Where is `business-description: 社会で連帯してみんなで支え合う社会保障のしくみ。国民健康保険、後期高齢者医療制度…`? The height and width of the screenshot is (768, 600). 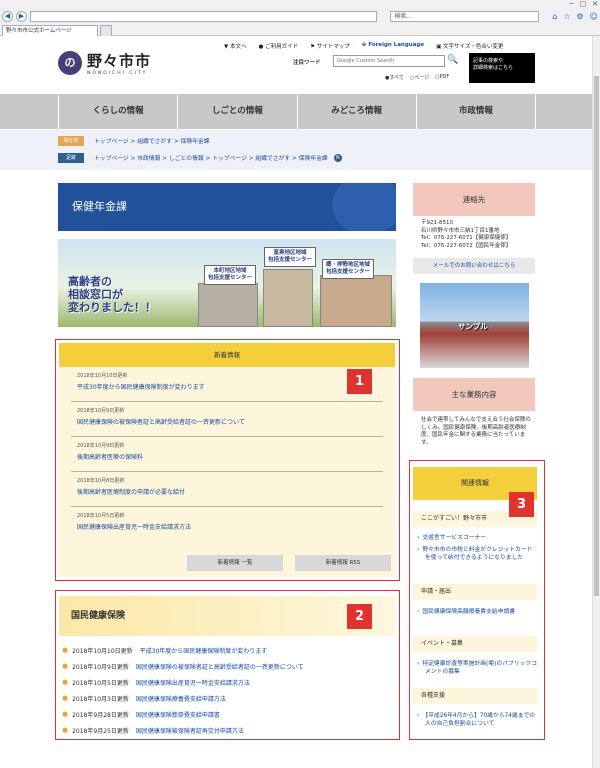
business-description: 社会で連帯してみんなで支え合う社会保障のしくみ。国民健康保険、後期高齢者医療制度… is located at coordinates (476, 431).